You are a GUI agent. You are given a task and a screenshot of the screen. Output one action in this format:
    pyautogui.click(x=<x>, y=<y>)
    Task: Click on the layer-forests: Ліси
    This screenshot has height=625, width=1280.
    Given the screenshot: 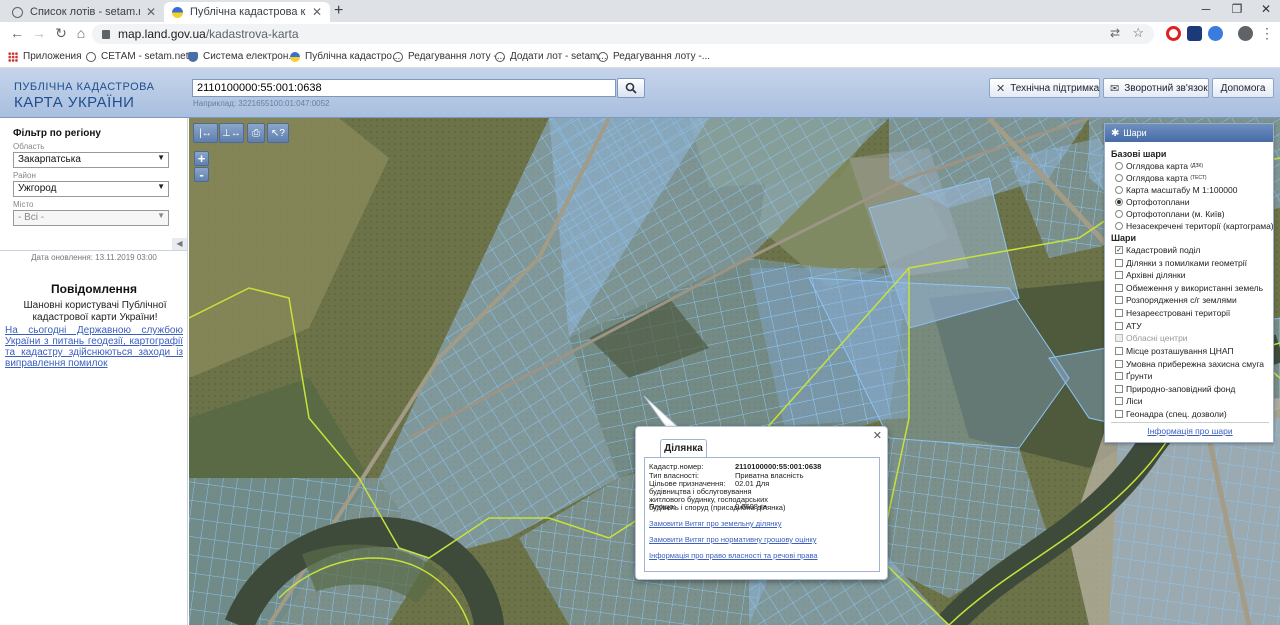 What is the action you would take?
    pyautogui.click(x=1128, y=401)
    